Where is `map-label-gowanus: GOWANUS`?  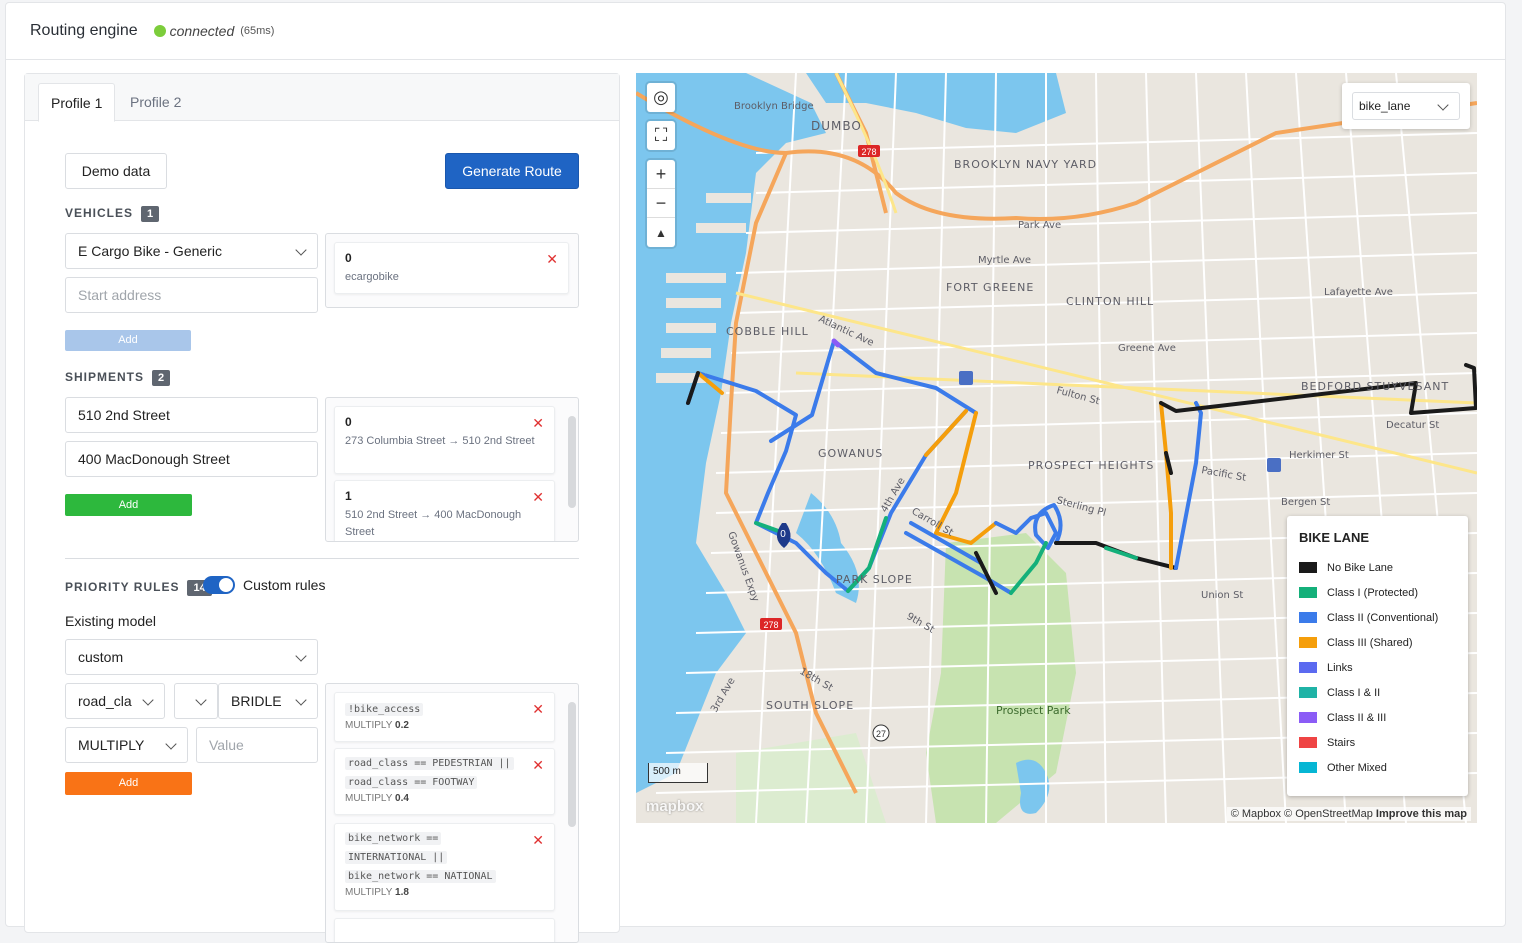 map-label-gowanus: GOWANUS is located at coordinates (850, 453).